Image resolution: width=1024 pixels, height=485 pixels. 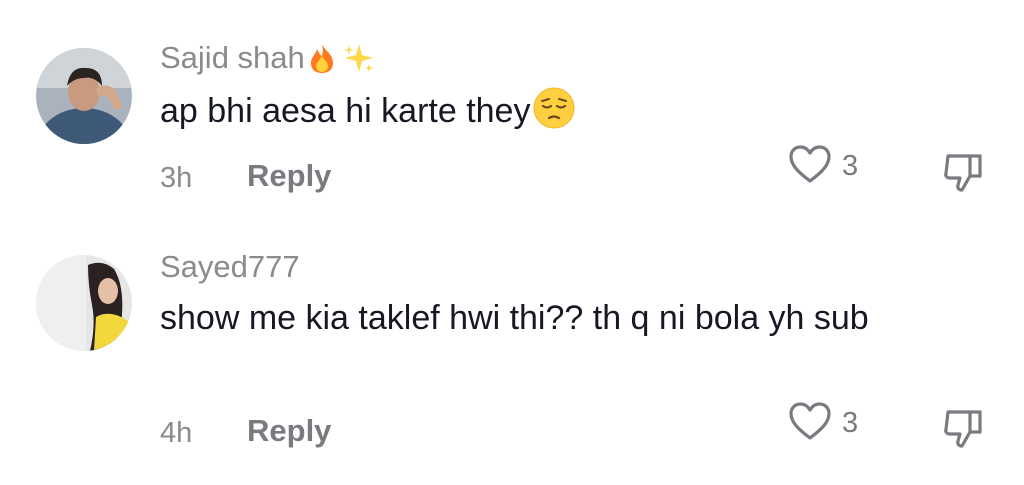 I want to click on username-text: Sajid shah, so click(x=232, y=57).